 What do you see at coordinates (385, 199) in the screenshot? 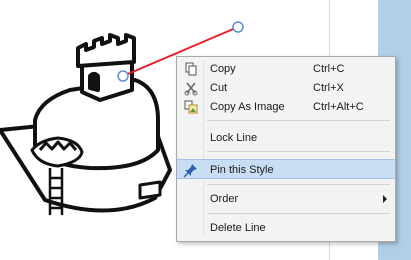
I see `submenu-arrow-icon` at bounding box center [385, 199].